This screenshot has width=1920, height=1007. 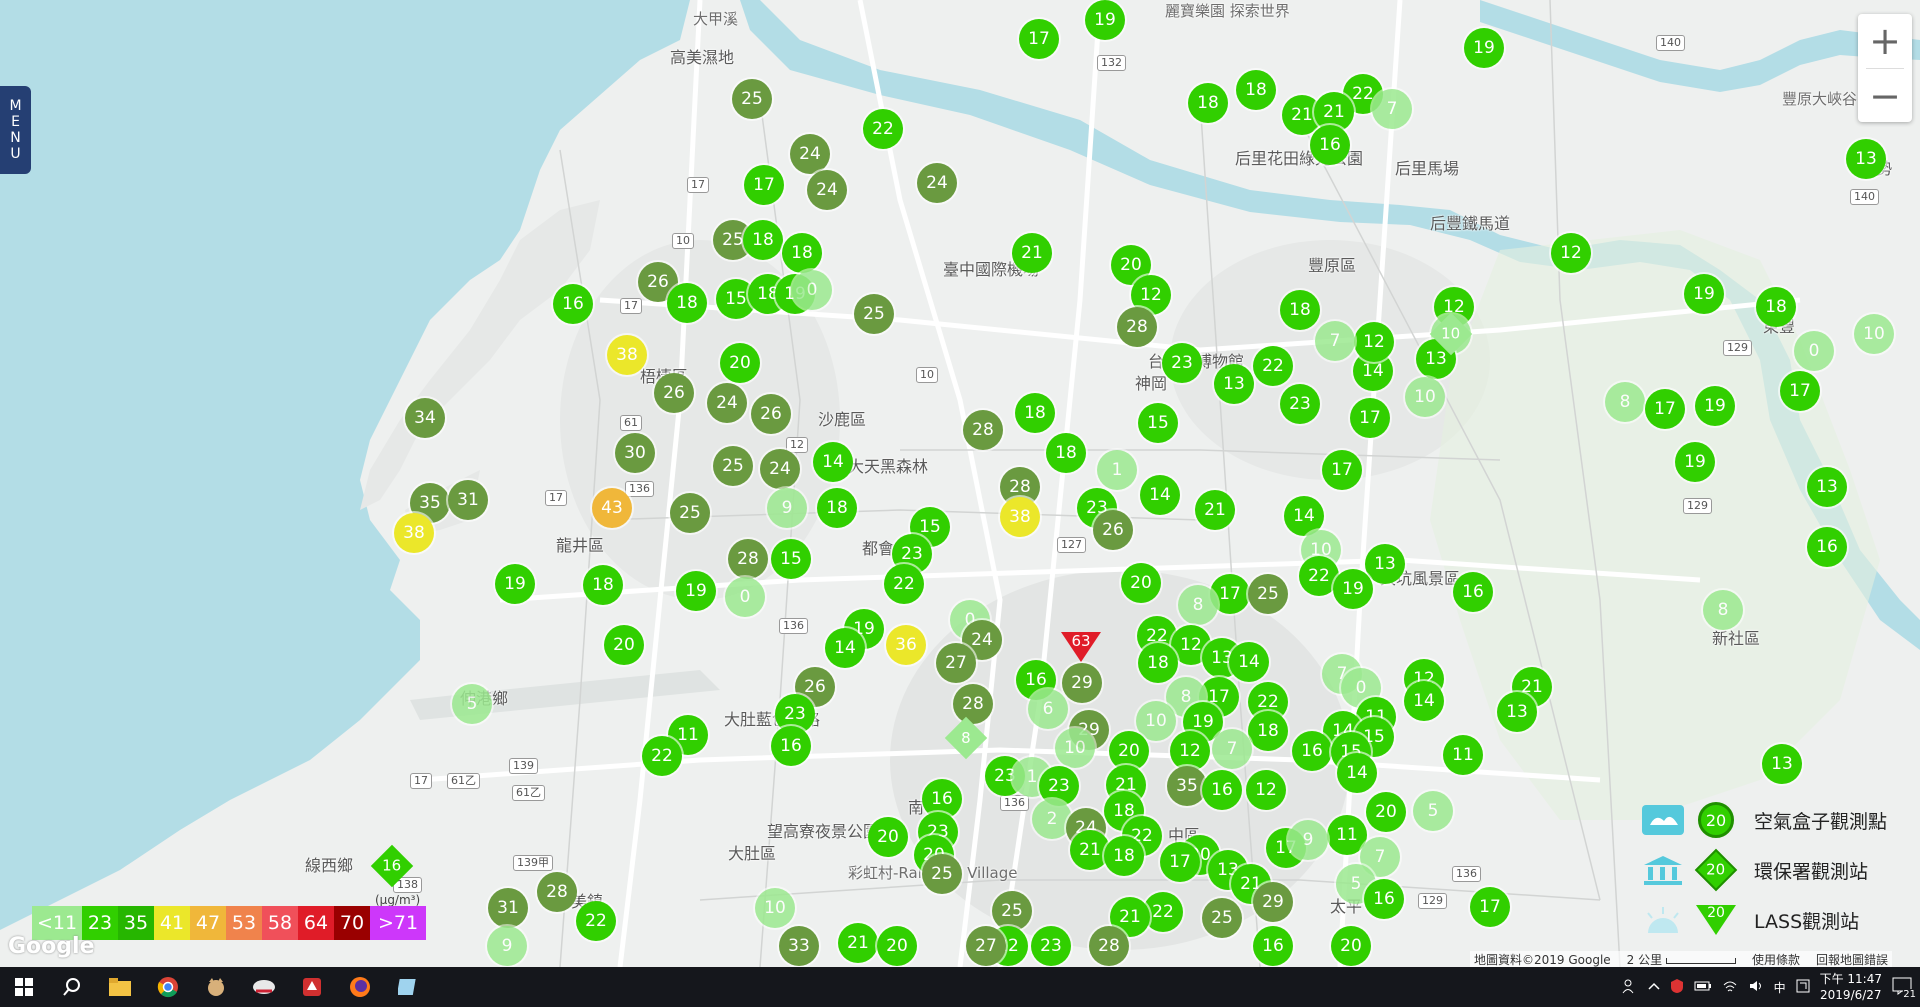 What do you see at coordinates (1756, 987) in the screenshot?
I see `volume-icon` at bounding box center [1756, 987].